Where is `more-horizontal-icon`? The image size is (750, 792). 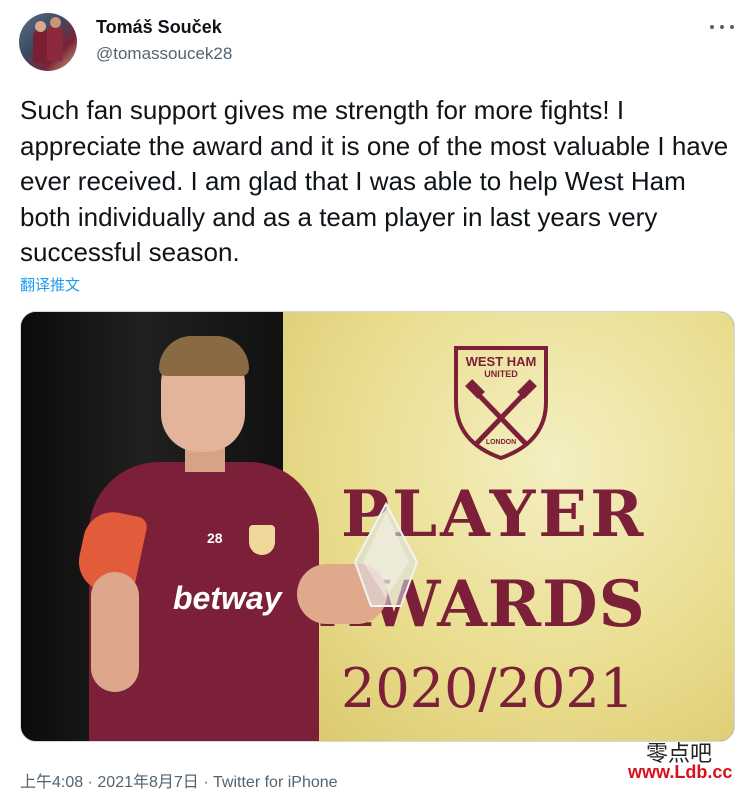 more-horizontal-icon is located at coordinates (722, 27).